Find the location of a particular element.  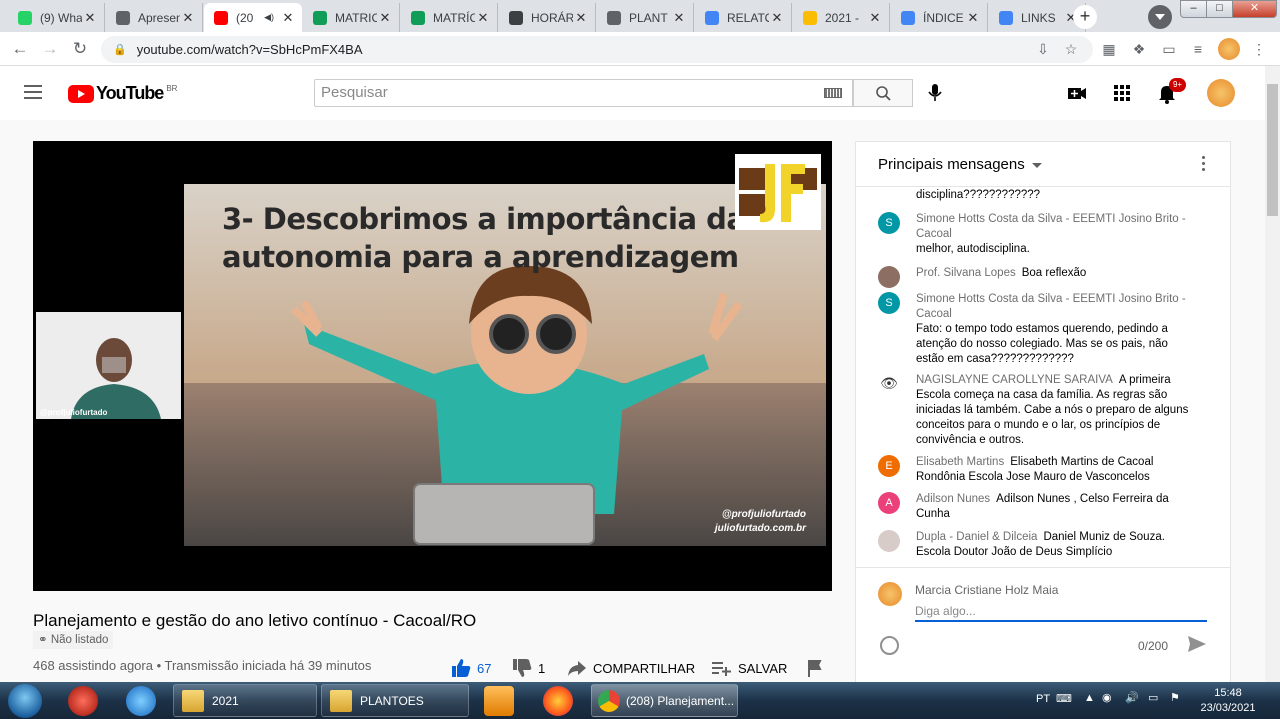

microphone-icon is located at coordinates (935, 93).